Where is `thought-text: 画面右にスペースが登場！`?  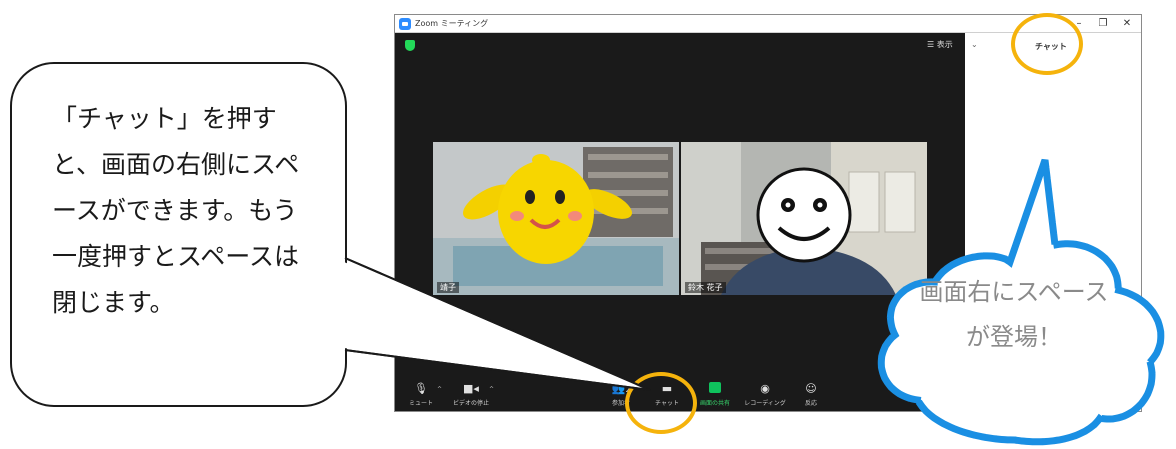
thought-text: 画面右にスペースが登場！ is located at coordinates (1014, 314).